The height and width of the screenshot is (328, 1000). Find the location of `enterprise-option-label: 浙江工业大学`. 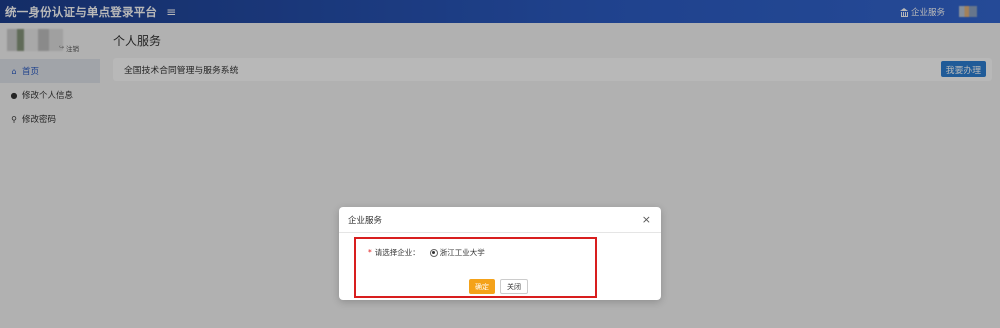

enterprise-option-label: 浙江工业大学 is located at coordinates (462, 252).